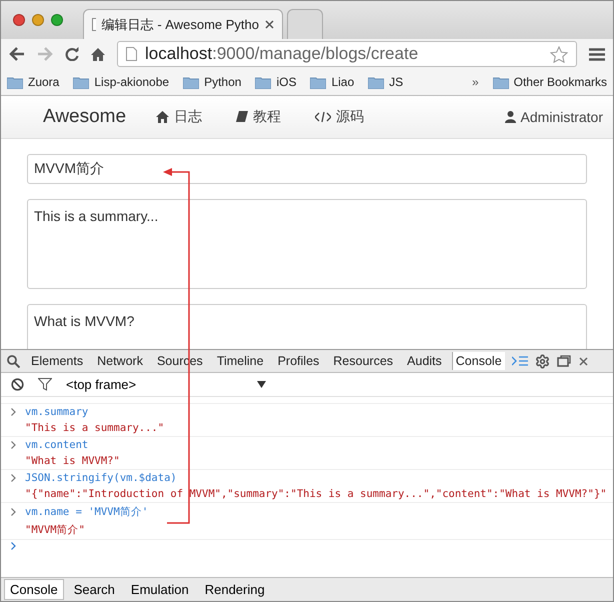 Image resolution: width=614 pixels, height=602 pixels. I want to click on drawer-tab: Console, so click(34, 589).